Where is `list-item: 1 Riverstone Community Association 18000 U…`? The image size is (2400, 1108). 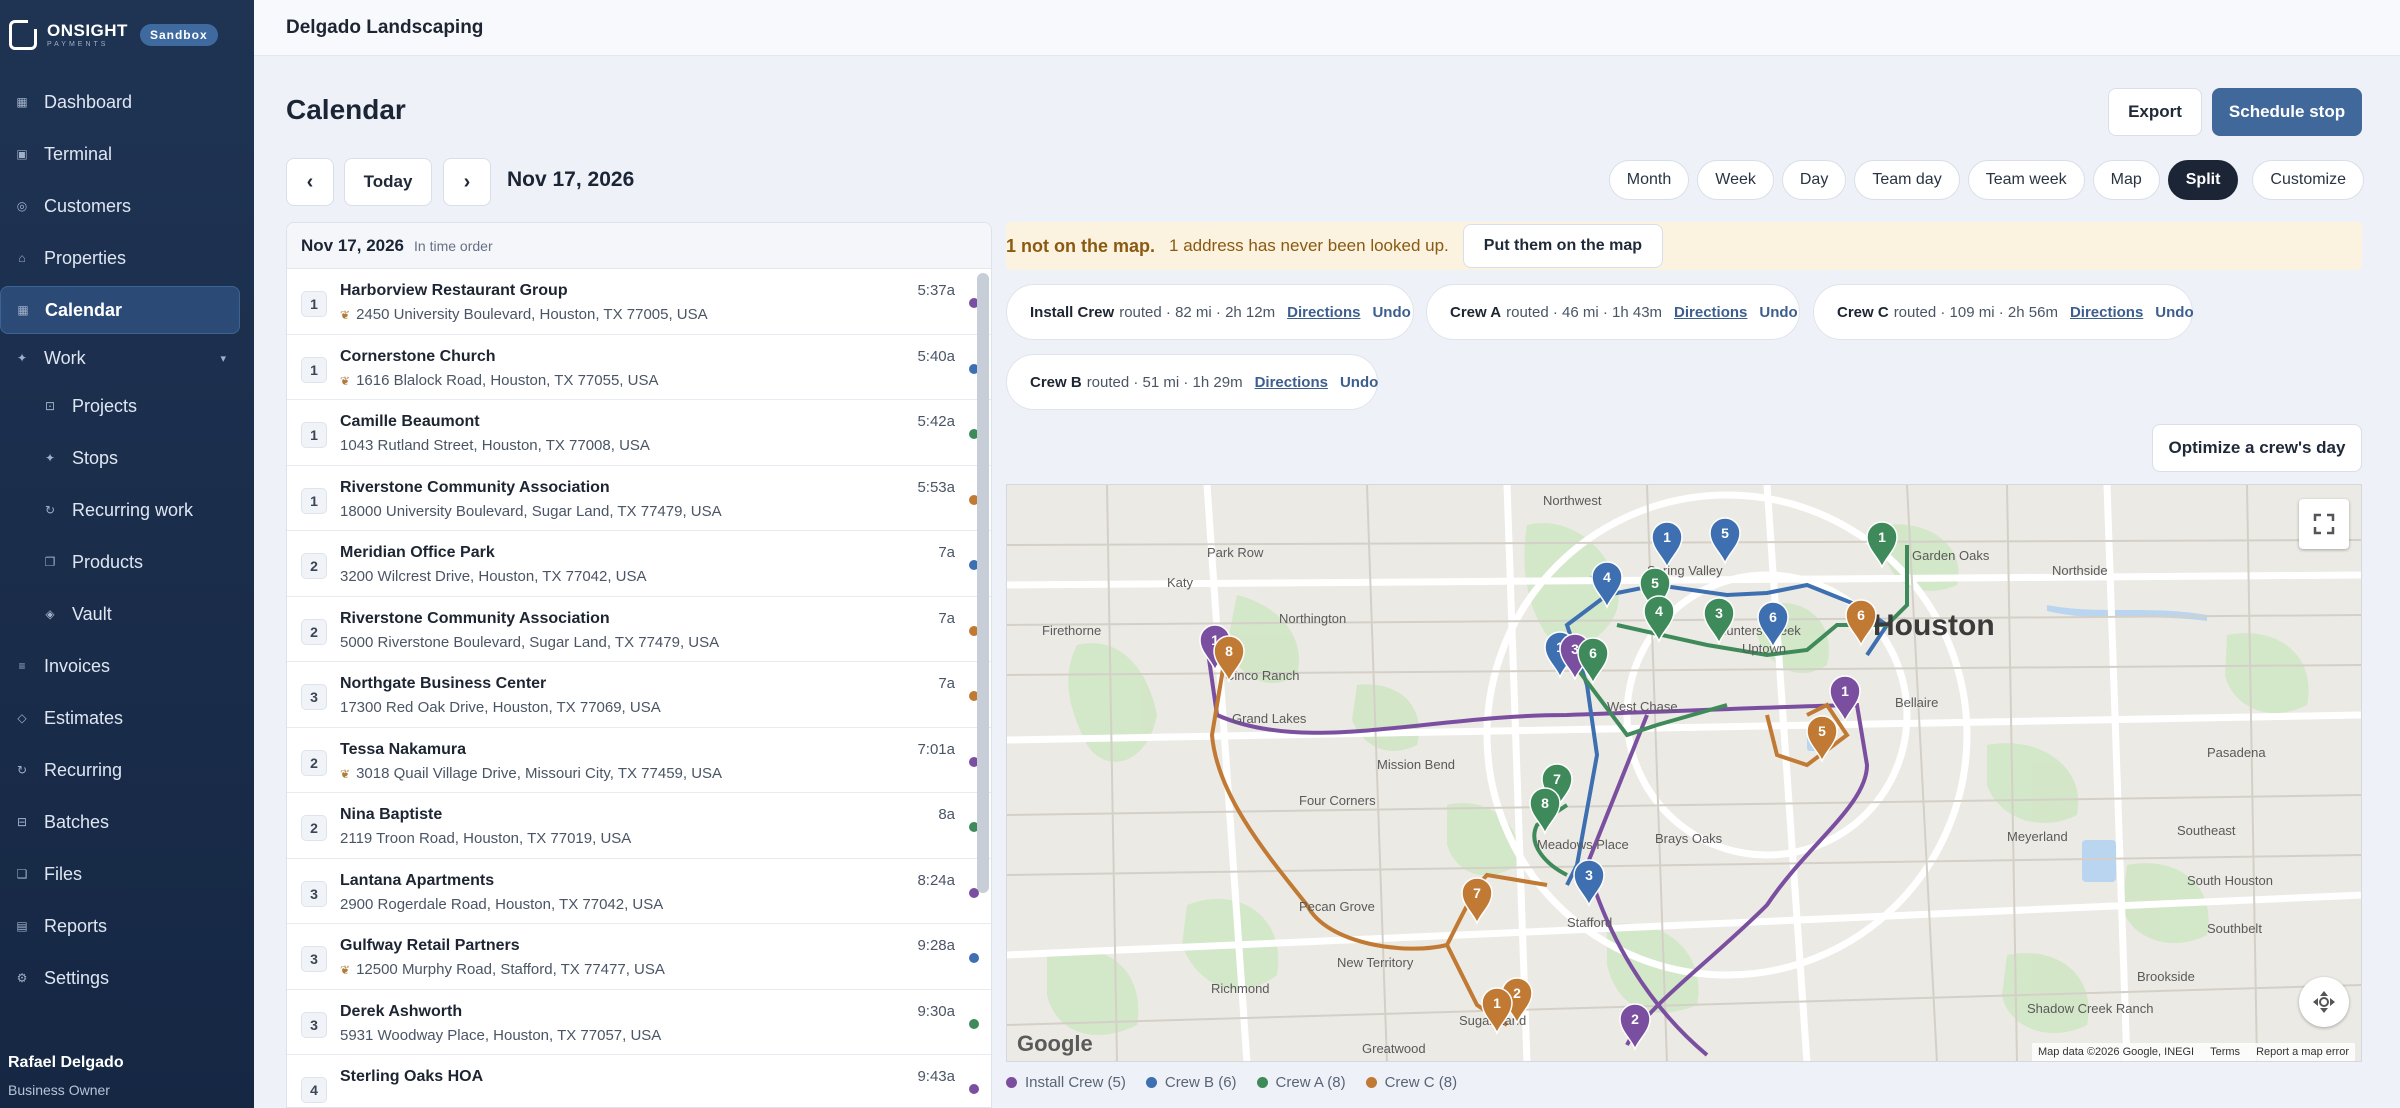 list-item: 1 Riverstone Community Association 18000 U… is located at coordinates (639, 498).